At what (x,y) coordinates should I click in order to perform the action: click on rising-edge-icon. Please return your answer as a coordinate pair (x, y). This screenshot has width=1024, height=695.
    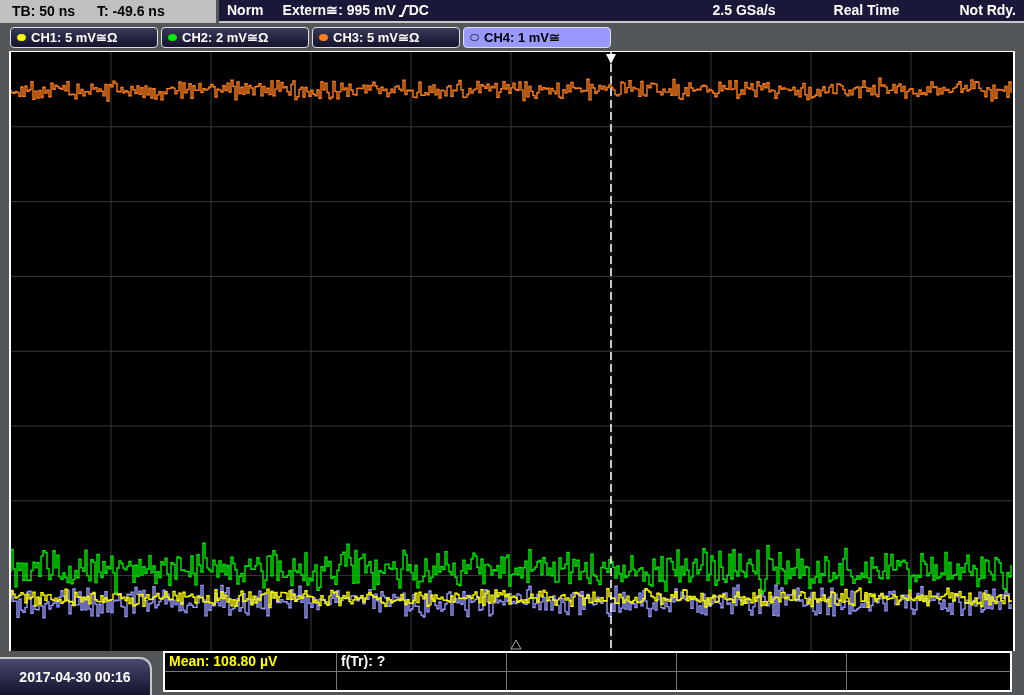
    Looking at the image, I should click on (403, 10).